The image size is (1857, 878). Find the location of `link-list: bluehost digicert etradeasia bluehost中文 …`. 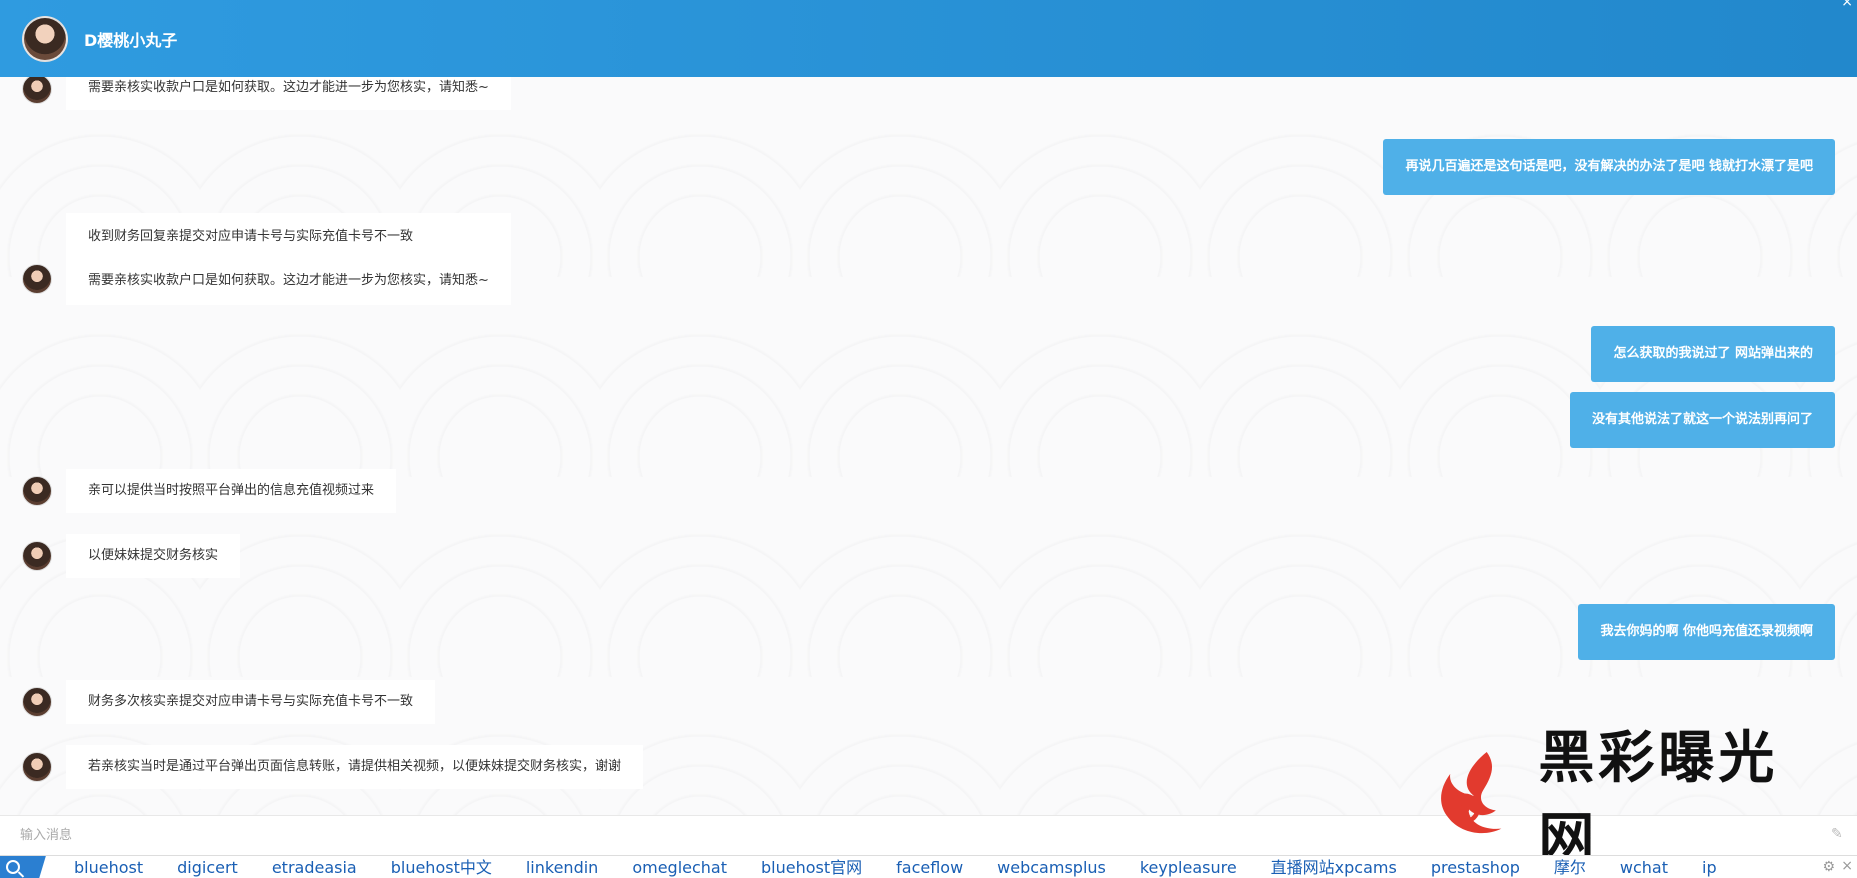

link-list: bluehost digicert etradeasia bluehost中文 … is located at coordinates (912, 867).